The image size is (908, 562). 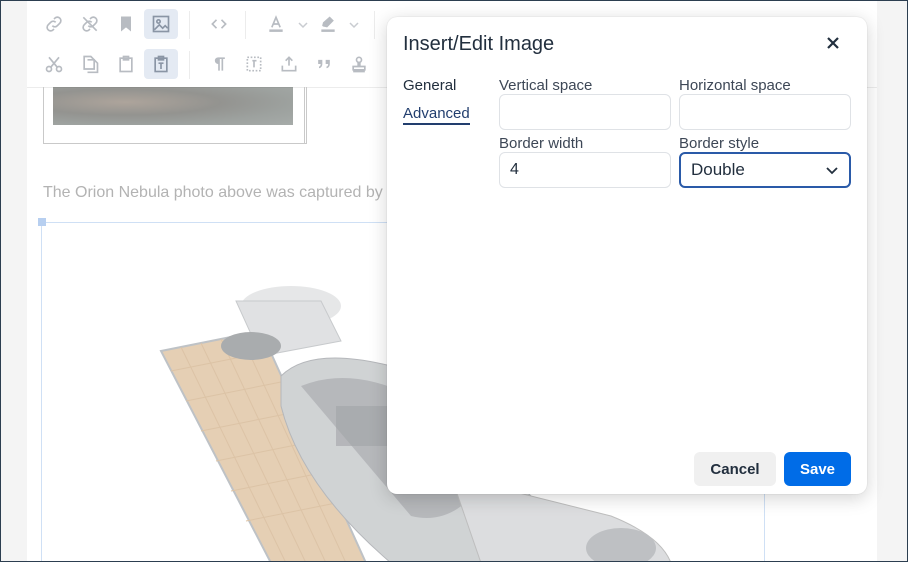 What do you see at coordinates (42, 222) in the screenshot?
I see `resize-handle` at bounding box center [42, 222].